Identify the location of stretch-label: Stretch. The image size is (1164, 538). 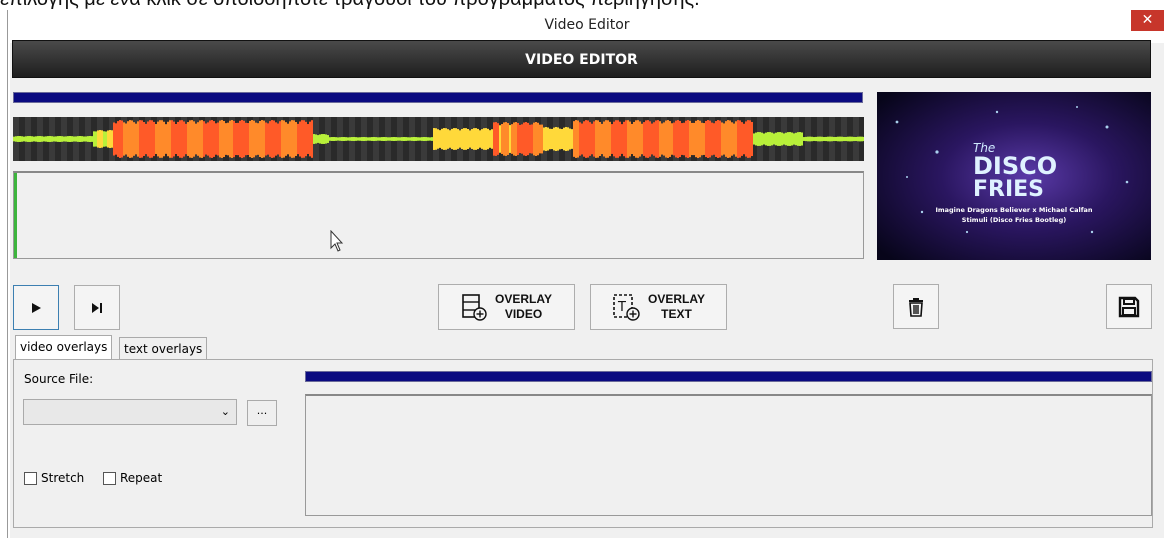
(63, 478).